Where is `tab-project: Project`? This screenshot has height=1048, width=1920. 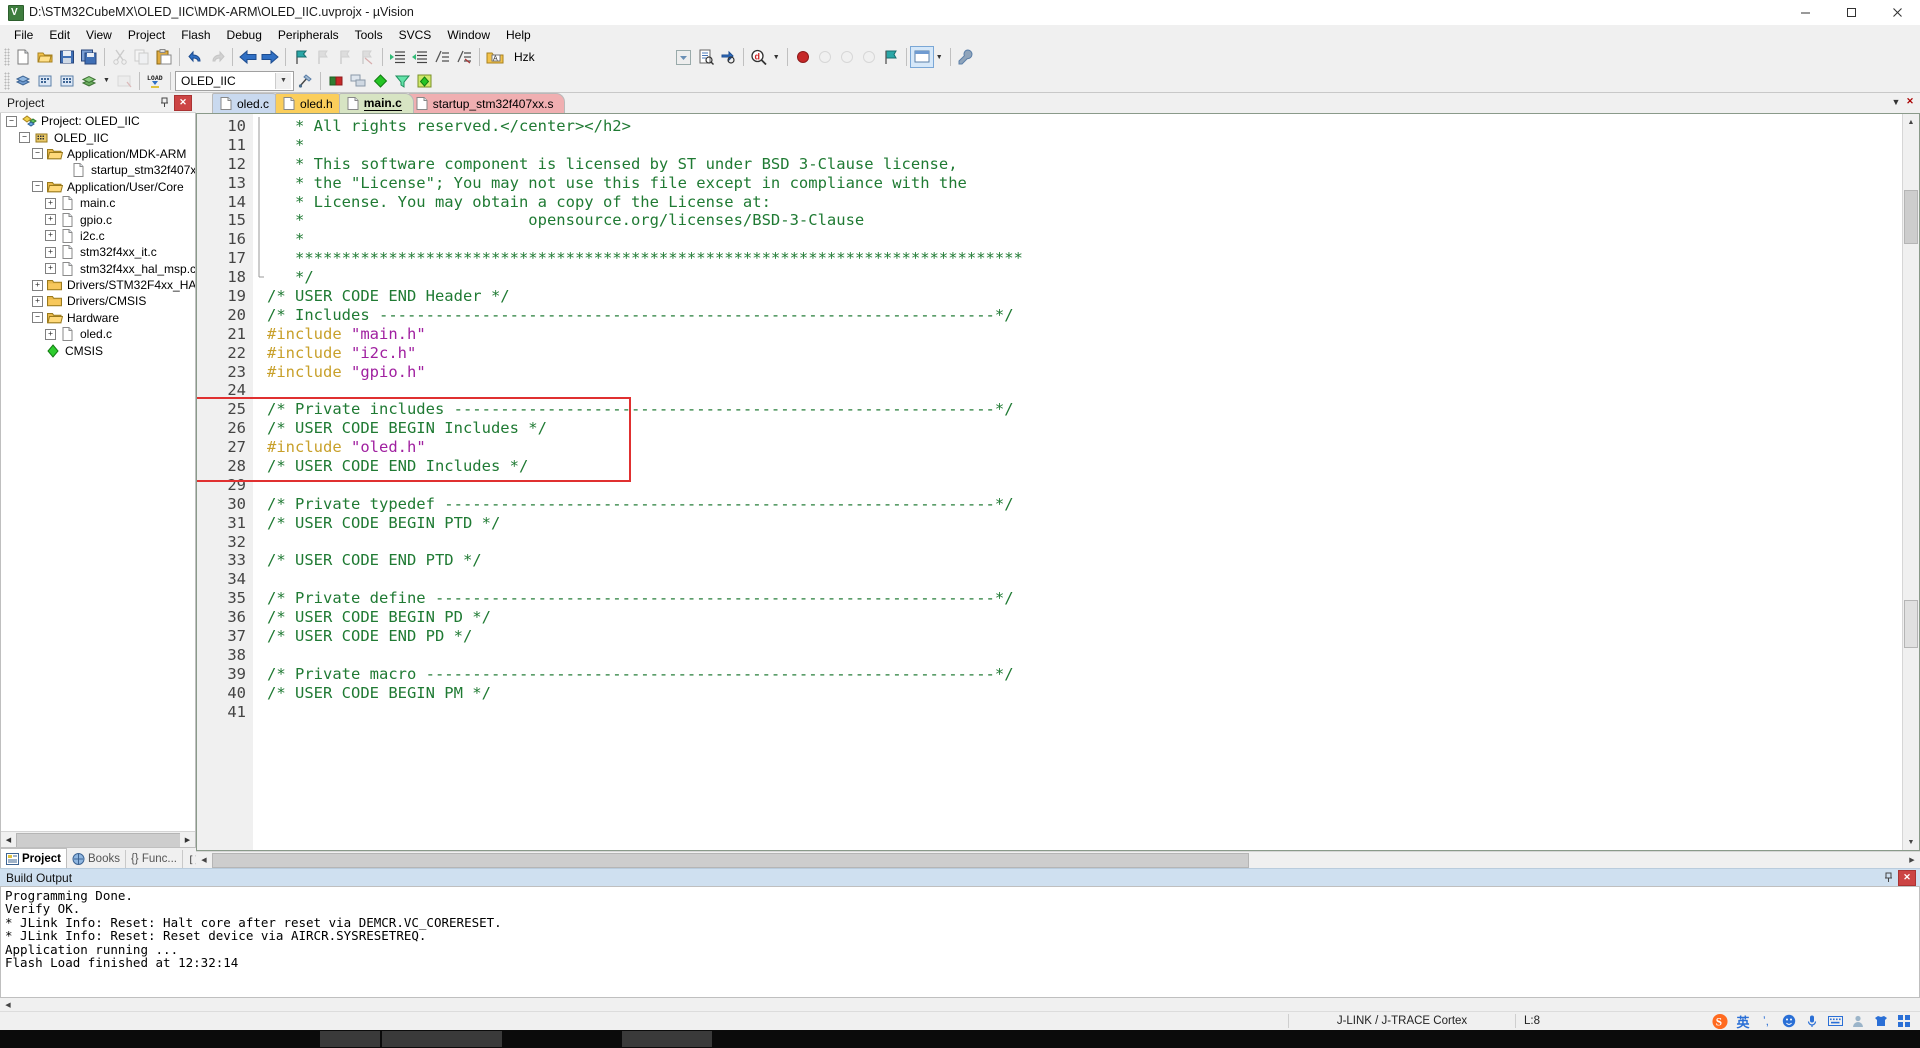 tab-project: Project is located at coordinates (33, 858).